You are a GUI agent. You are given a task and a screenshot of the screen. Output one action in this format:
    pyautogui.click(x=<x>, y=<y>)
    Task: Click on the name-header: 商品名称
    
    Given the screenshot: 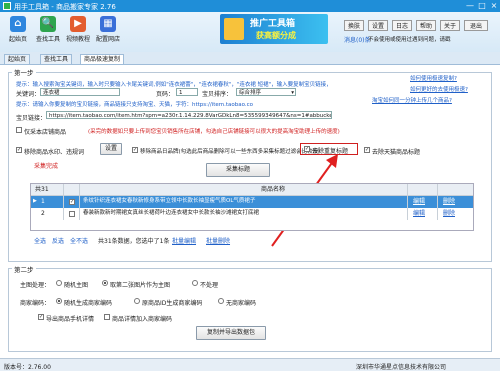 What is the action you would take?
    pyautogui.click(x=273, y=189)
    